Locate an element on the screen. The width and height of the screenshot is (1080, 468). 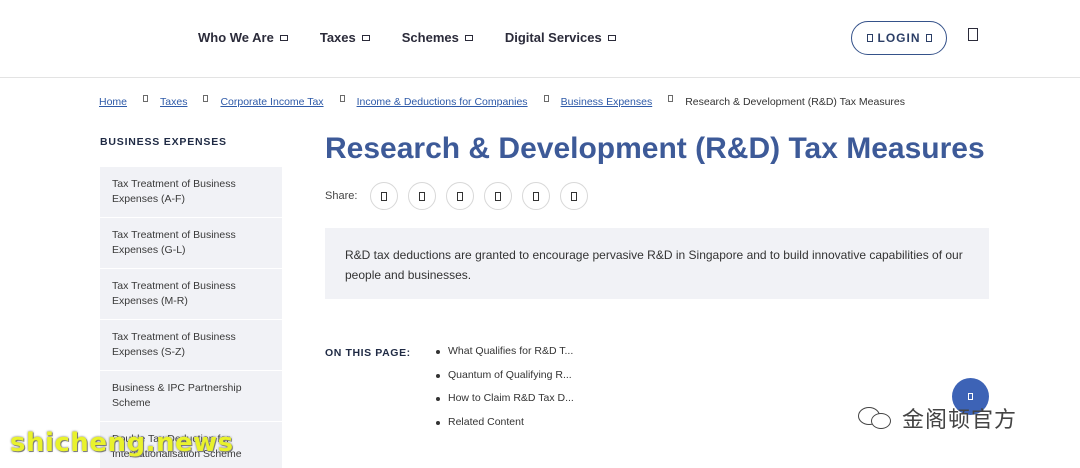
linkedin-icon is located at coordinates (460, 196).